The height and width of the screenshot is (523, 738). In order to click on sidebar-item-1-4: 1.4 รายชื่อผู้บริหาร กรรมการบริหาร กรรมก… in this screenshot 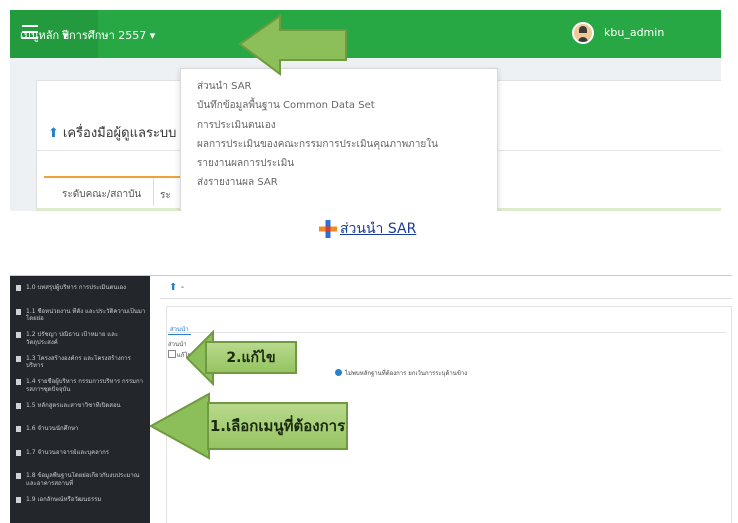, I will do `click(80, 390)`.